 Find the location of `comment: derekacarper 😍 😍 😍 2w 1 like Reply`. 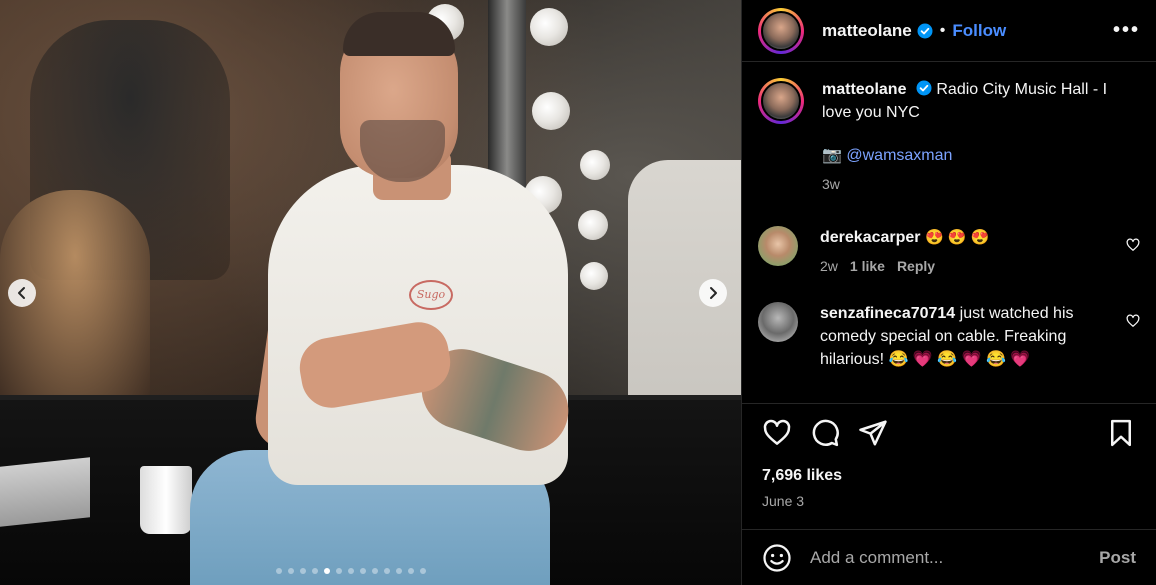

comment: derekacarper 😍 😍 😍 2w 1 like Reply is located at coordinates (949, 252).